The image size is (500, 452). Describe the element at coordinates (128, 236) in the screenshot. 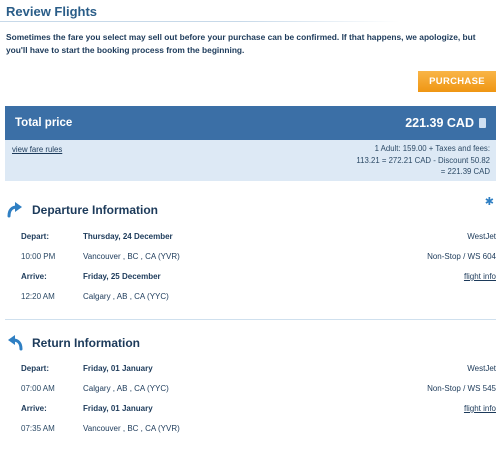

I see `depart-date: Thursday, 24 December` at that location.